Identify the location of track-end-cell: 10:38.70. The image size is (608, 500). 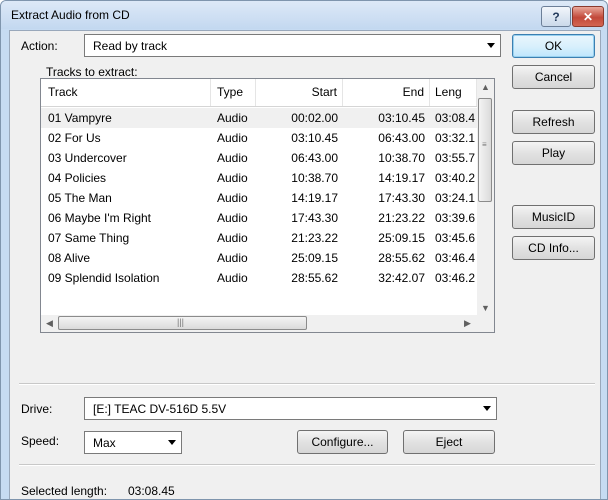
(401, 158).